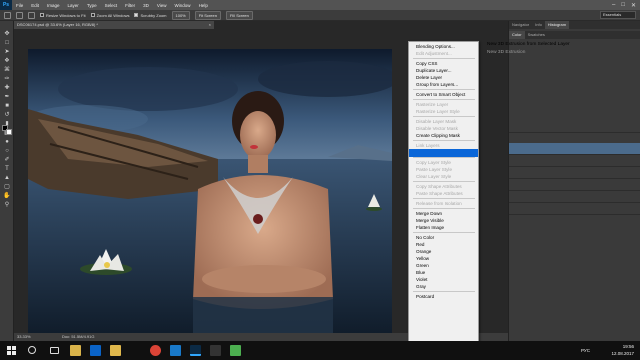  I want to click on doc-info: Doc: 51.5M/4.91G, so click(78, 337).